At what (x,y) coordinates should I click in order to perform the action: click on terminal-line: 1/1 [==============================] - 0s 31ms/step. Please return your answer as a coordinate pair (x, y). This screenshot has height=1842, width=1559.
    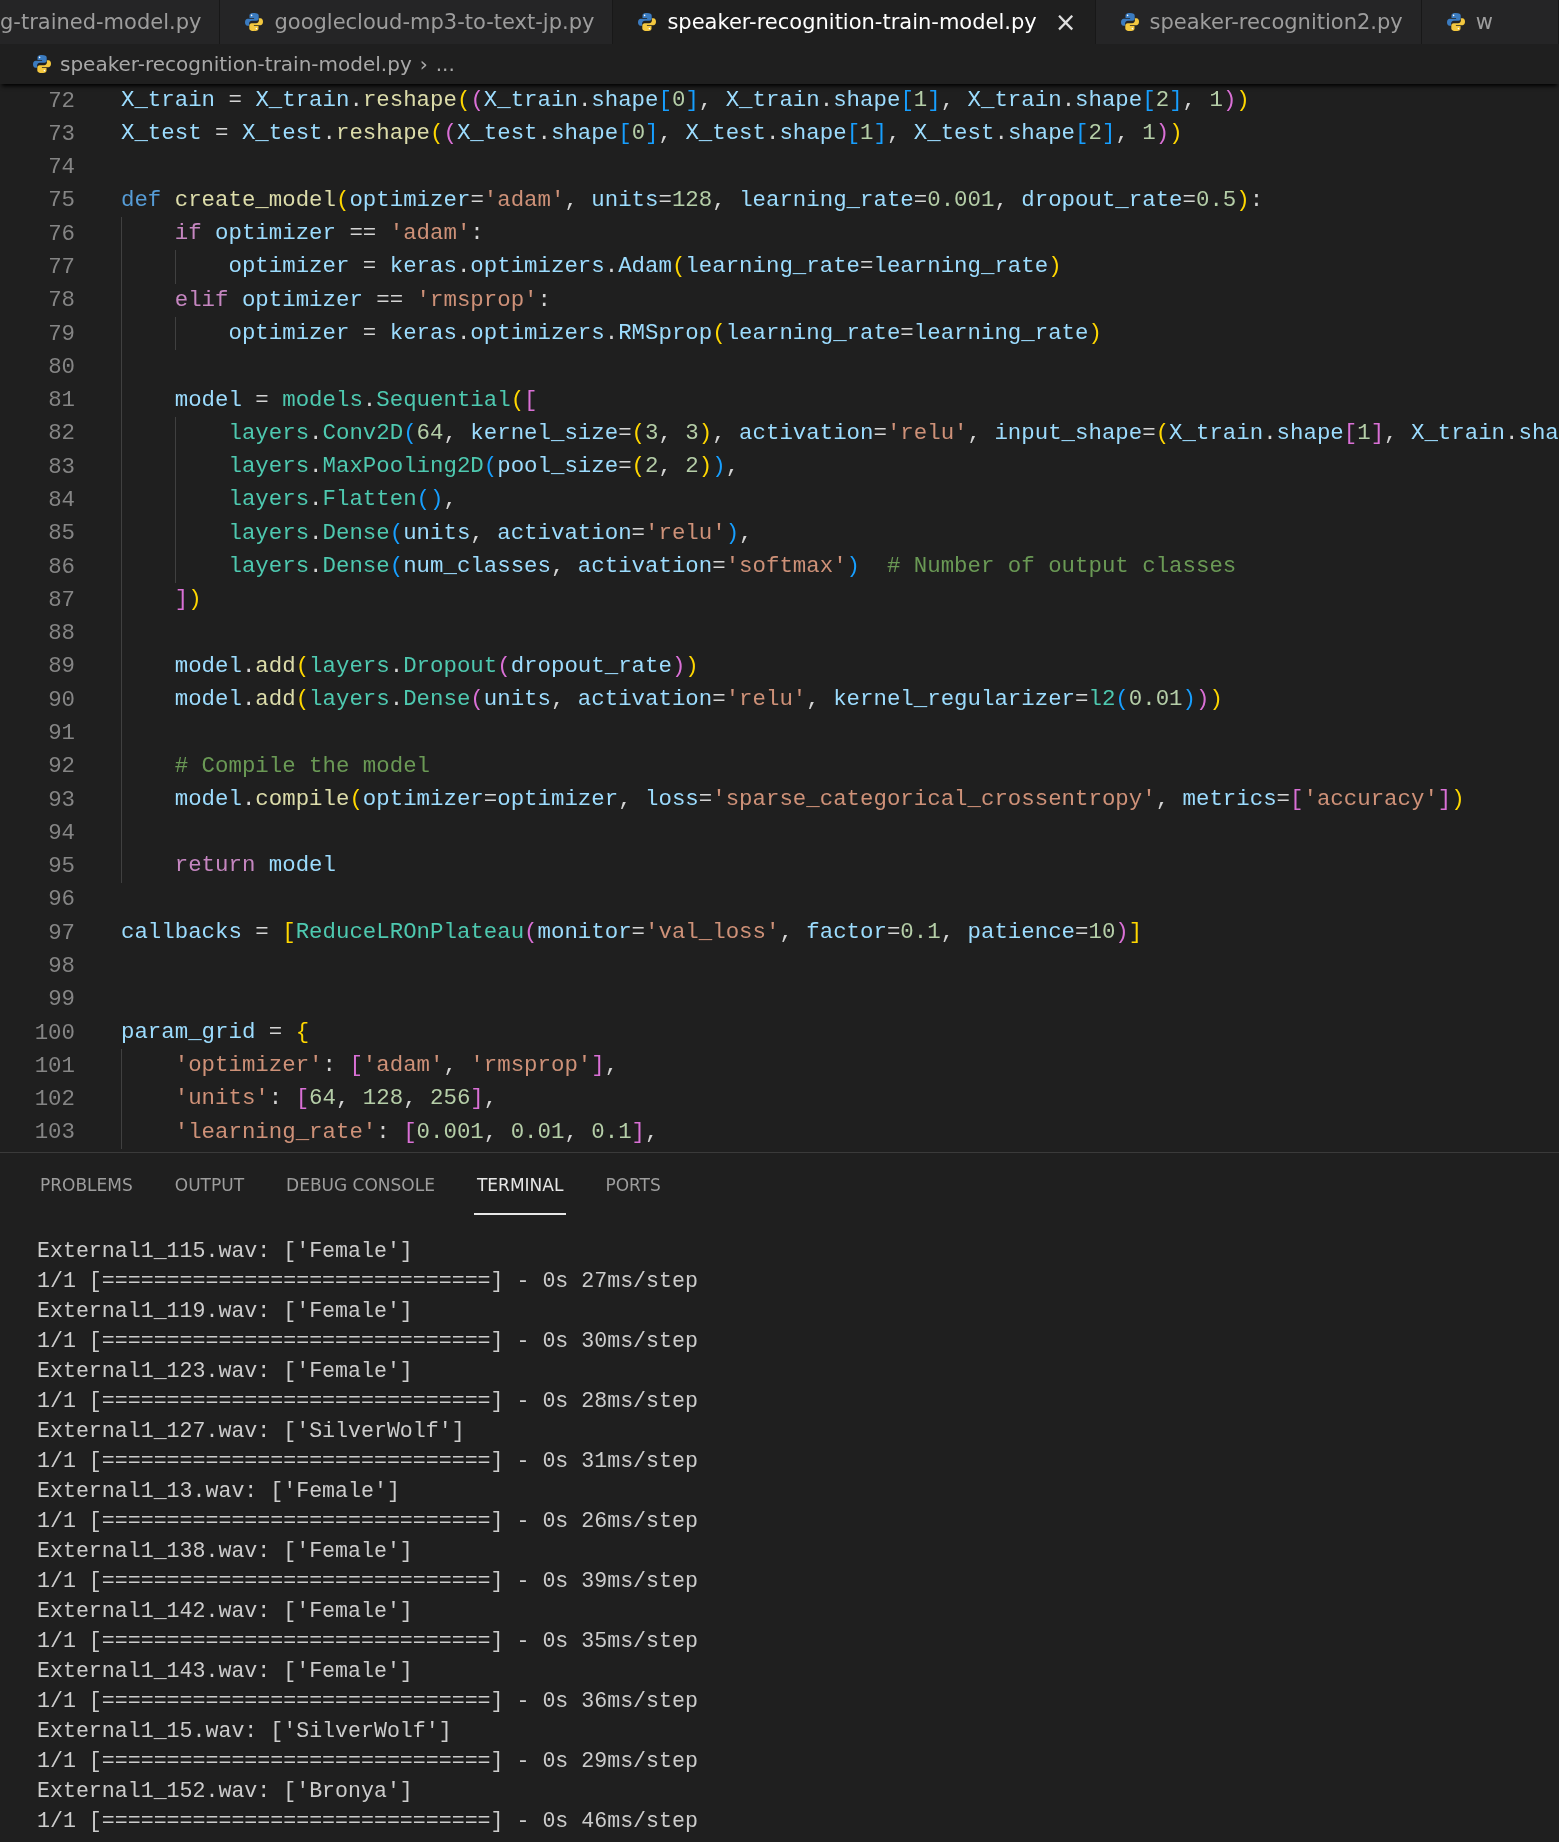
    Looking at the image, I should click on (368, 1461).